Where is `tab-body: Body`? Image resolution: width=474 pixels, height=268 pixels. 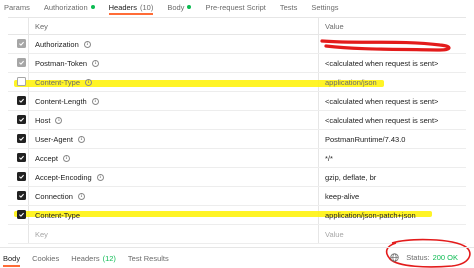 tab-body: Body is located at coordinates (179, 7).